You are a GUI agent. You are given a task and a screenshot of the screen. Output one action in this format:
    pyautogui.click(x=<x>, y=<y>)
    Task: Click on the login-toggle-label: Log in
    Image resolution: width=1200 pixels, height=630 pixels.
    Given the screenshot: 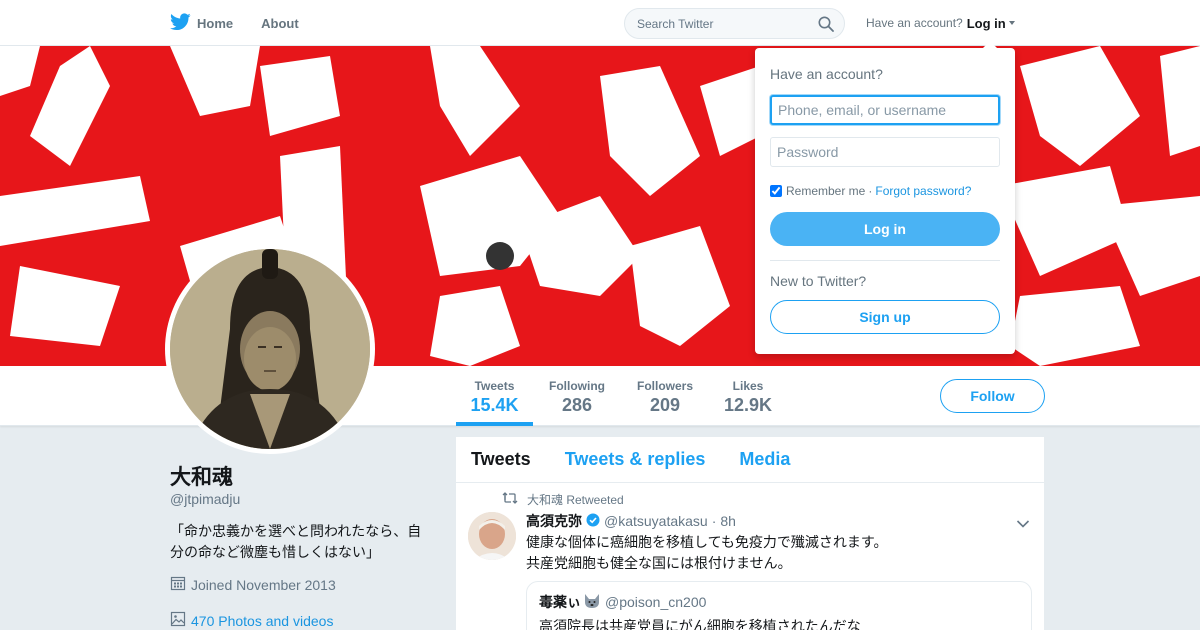 What is the action you would take?
    pyautogui.click(x=986, y=23)
    